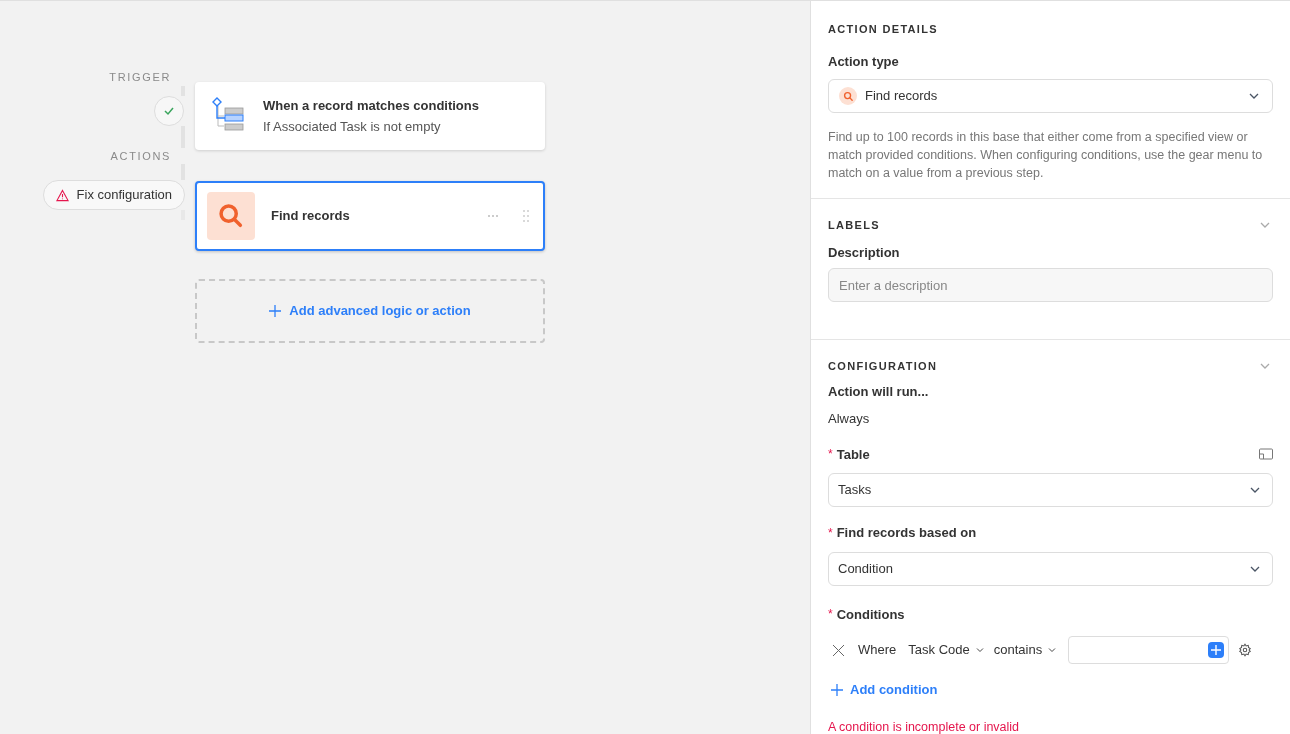 The image size is (1290, 734). What do you see at coordinates (1266, 454) in the screenshot?
I see `cast-icon` at bounding box center [1266, 454].